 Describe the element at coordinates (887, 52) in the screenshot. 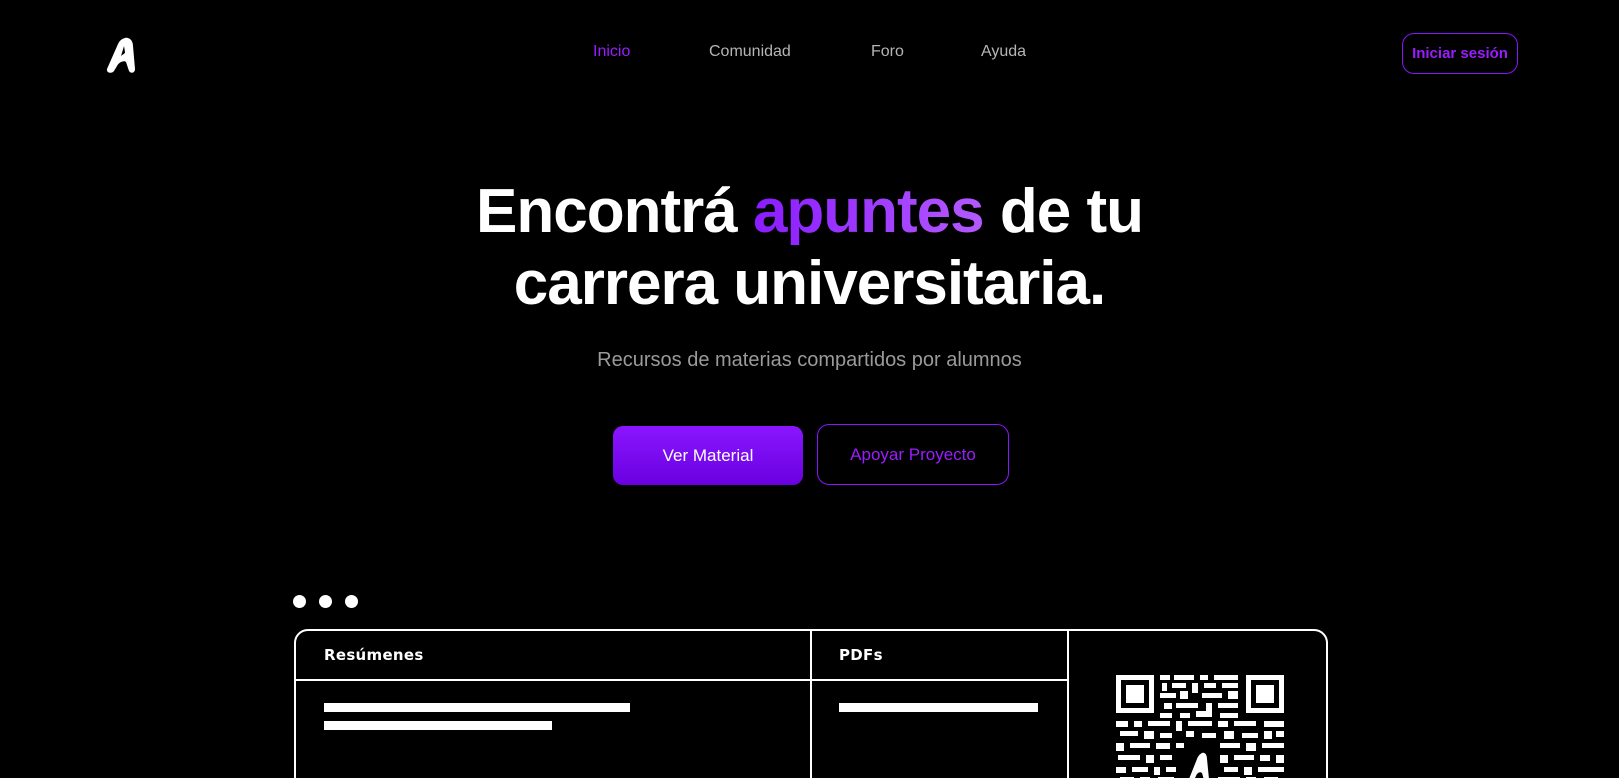

I see `nav-item-foro: Foro` at that location.